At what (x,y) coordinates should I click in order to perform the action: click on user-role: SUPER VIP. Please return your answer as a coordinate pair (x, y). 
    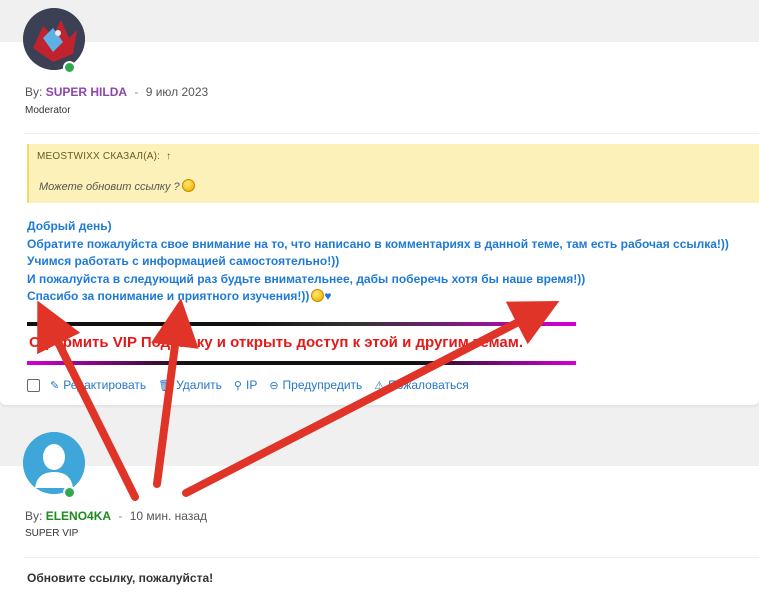
    Looking at the image, I should click on (52, 533).